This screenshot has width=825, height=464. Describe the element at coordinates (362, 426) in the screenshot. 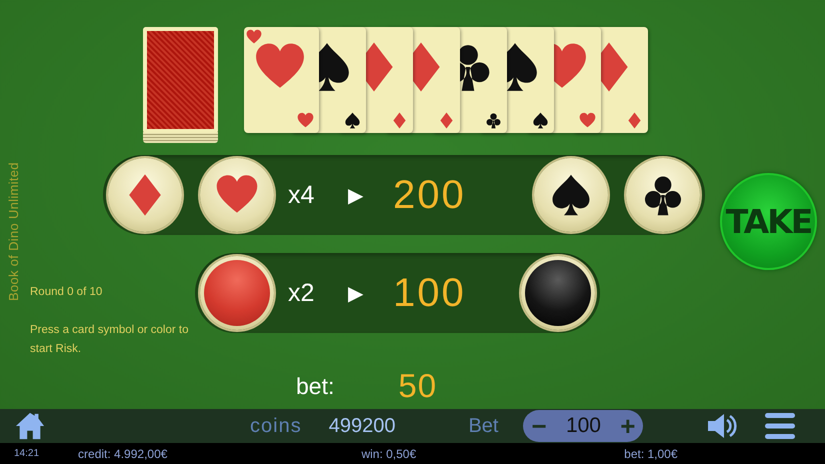

I see `coins-value: 499200` at that location.